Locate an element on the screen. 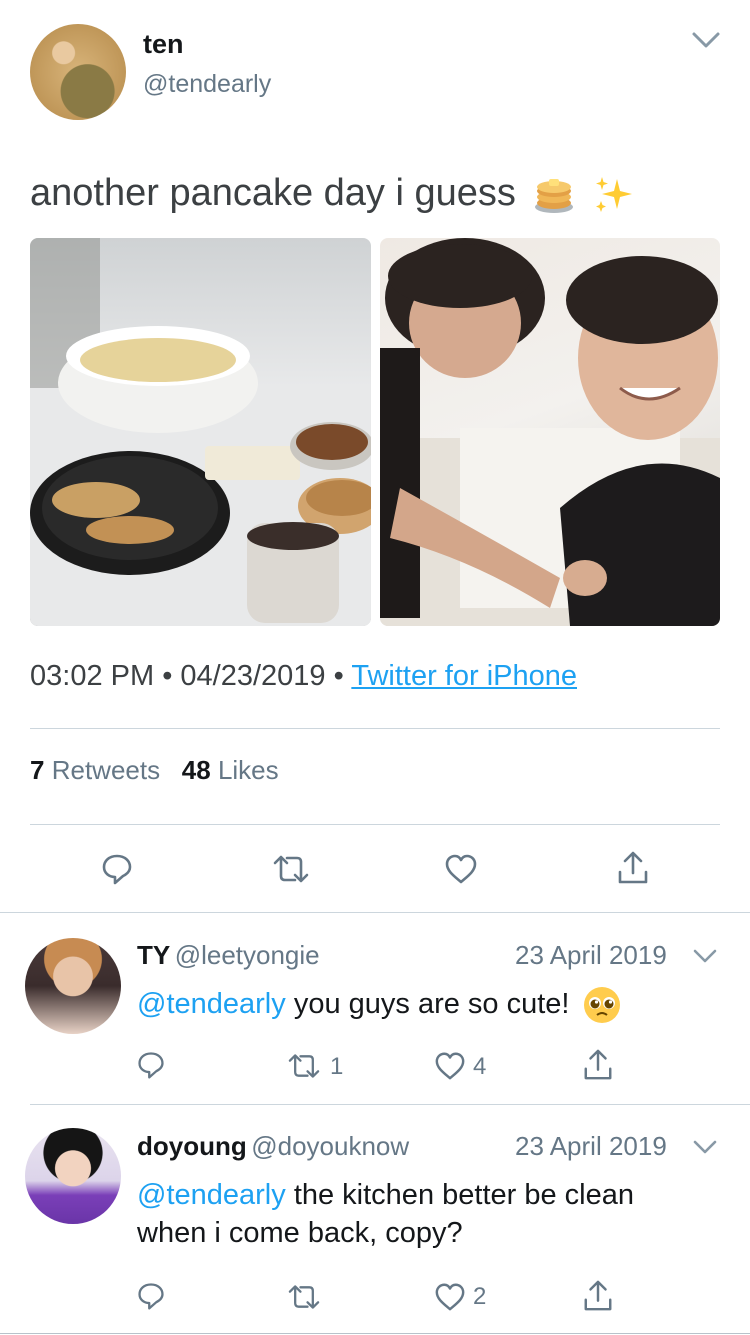 Image resolution: width=750 pixels, height=1335 pixels. reply-text: @tendearly you guys are so cute! is located at coordinates (379, 1005).